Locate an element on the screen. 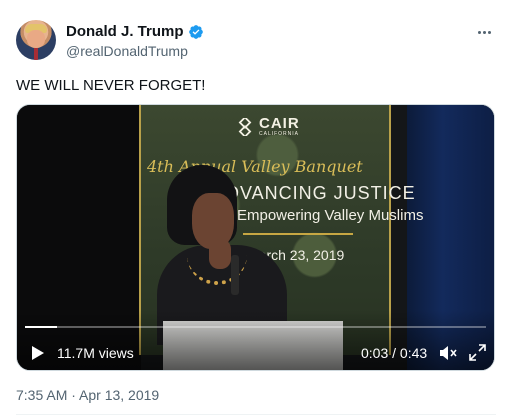  video-progress-bar is located at coordinates (255, 327).